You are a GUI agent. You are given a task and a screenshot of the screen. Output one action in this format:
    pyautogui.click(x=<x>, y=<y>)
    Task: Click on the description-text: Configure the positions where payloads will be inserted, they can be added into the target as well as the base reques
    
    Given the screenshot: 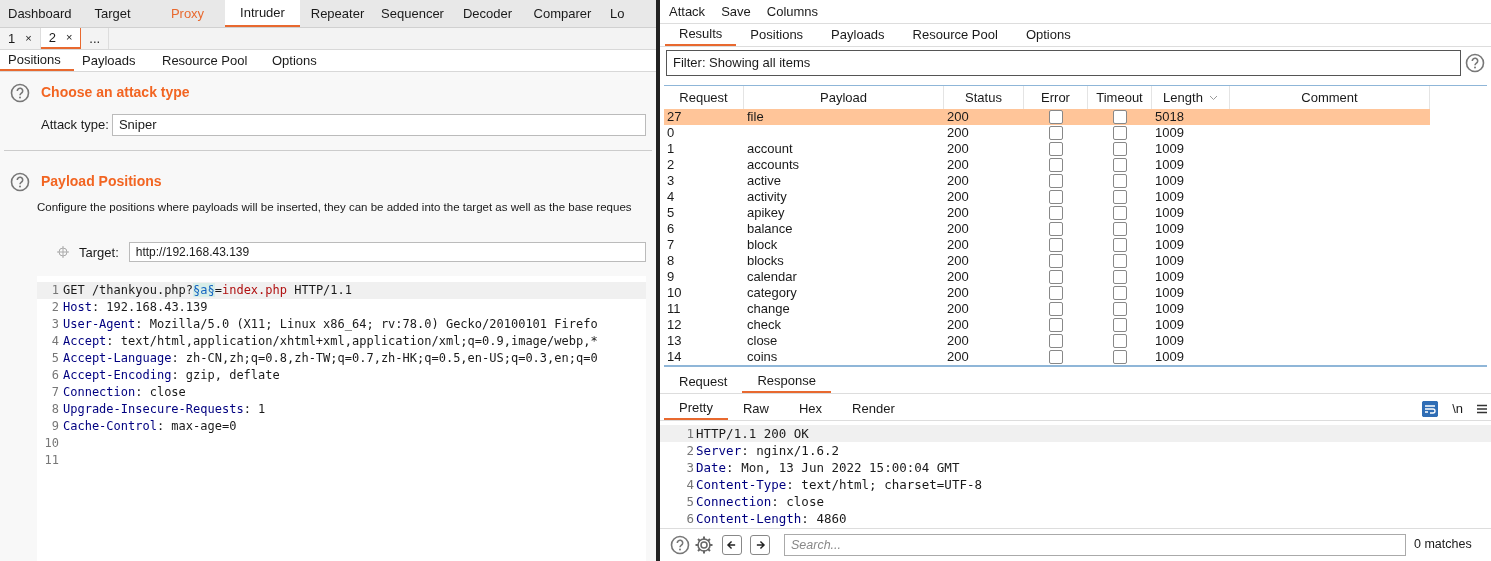 What is the action you would take?
    pyautogui.click(x=334, y=207)
    